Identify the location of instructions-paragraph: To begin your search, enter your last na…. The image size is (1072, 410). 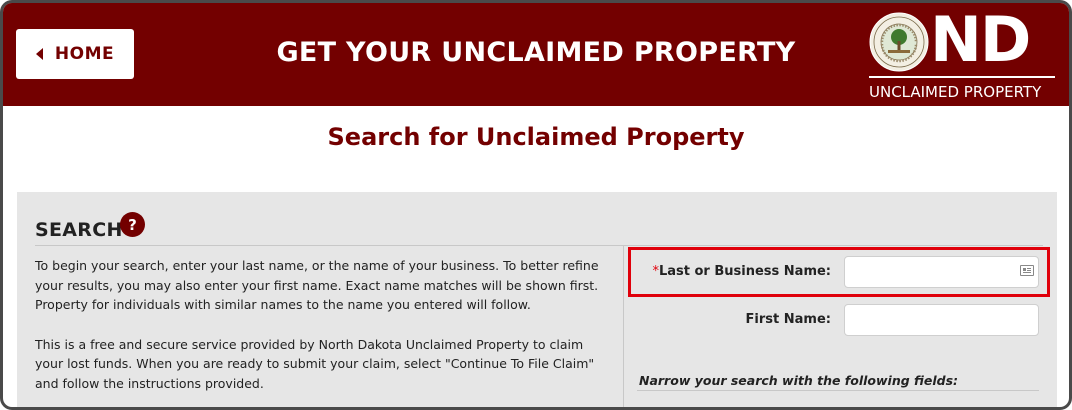
(317, 285).